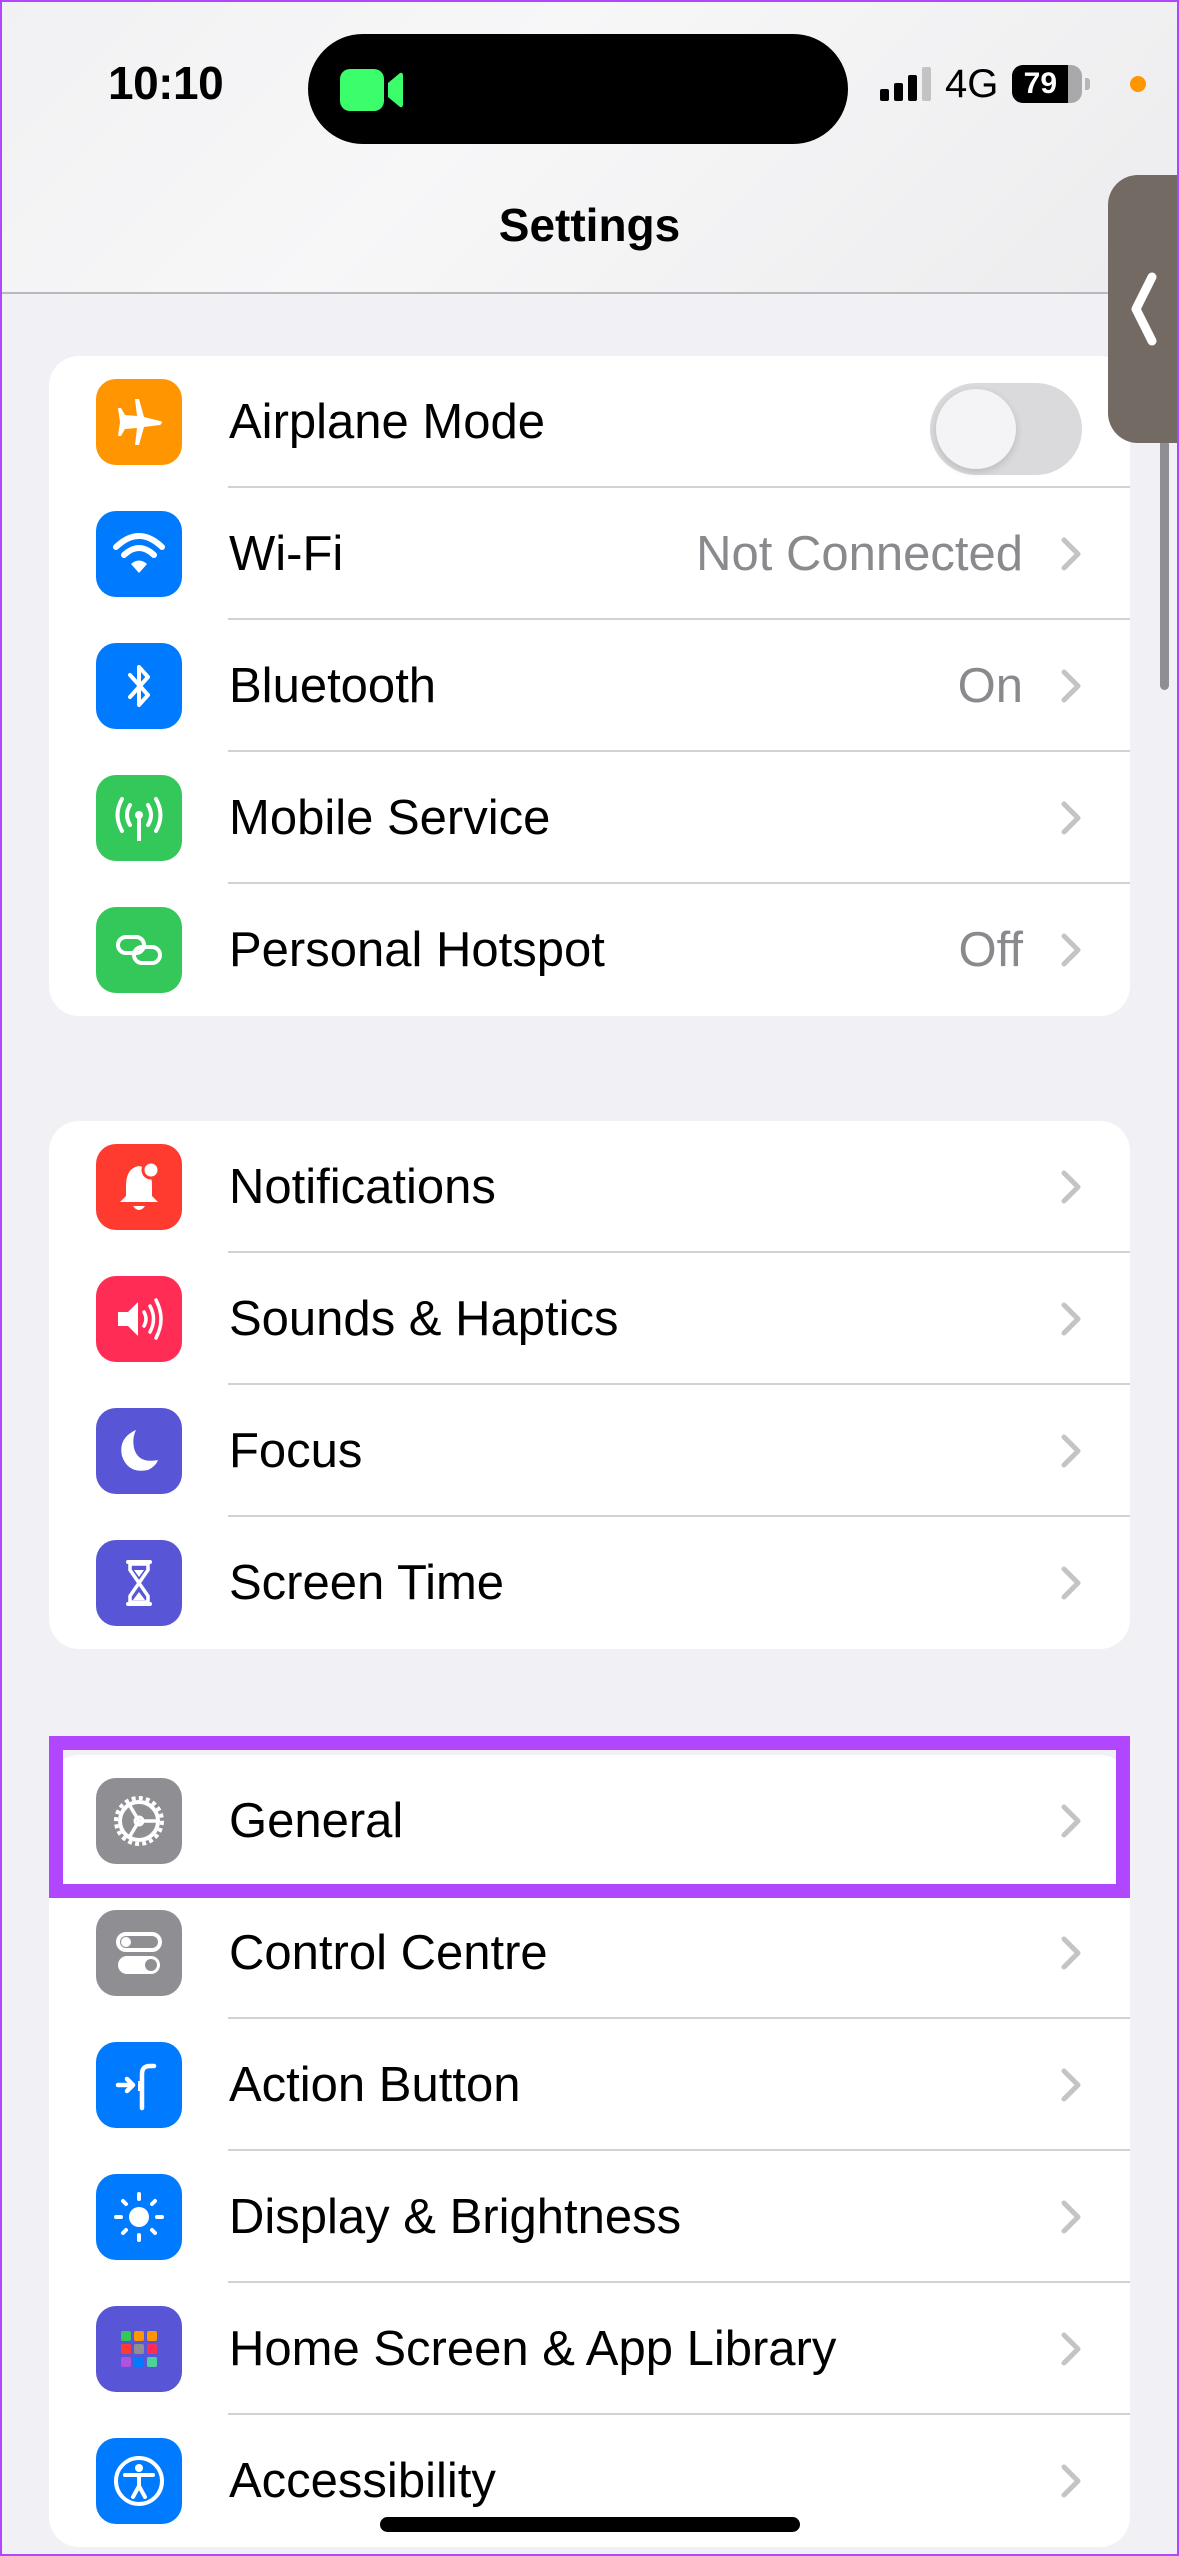 Image resolution: width=1179 pixels, height=2556 pixels. Describe the element at coordinates (296, 1451) in the screenshot. I see `row-label: Focus` at that location.